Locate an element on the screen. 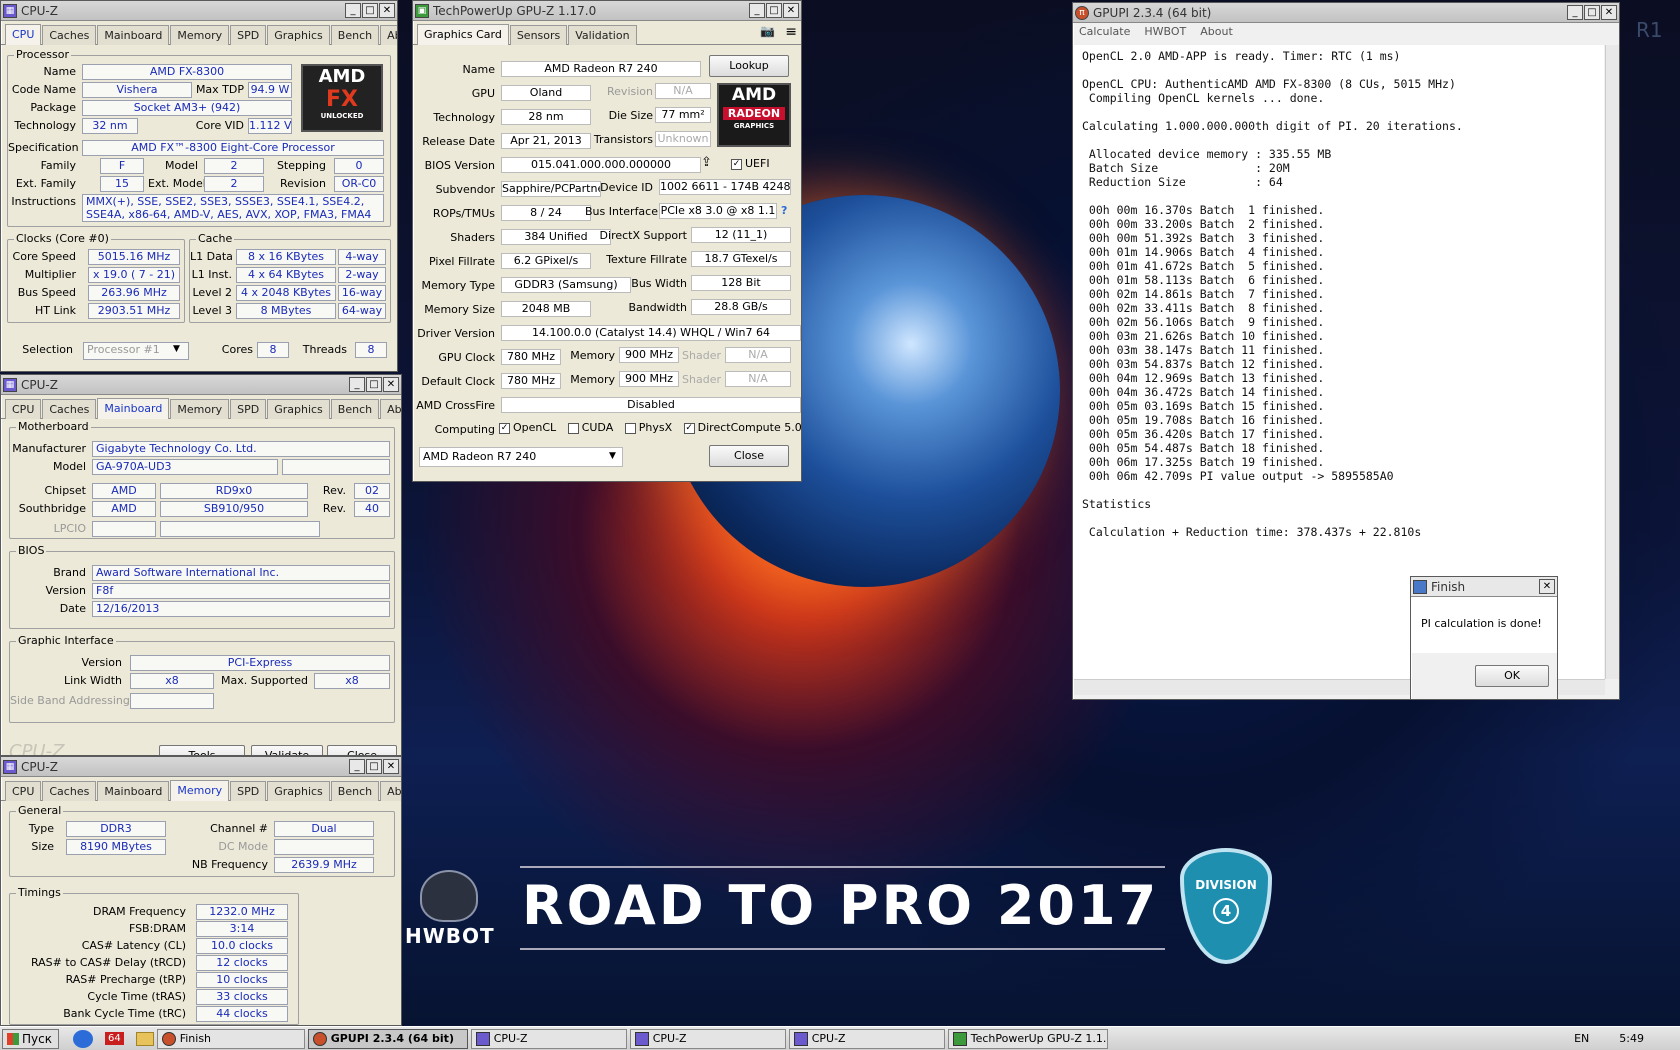 The height and width of the screenshot is (1050, 1680). physx-checkbox: PhysX is located at coordinates (648, 427).